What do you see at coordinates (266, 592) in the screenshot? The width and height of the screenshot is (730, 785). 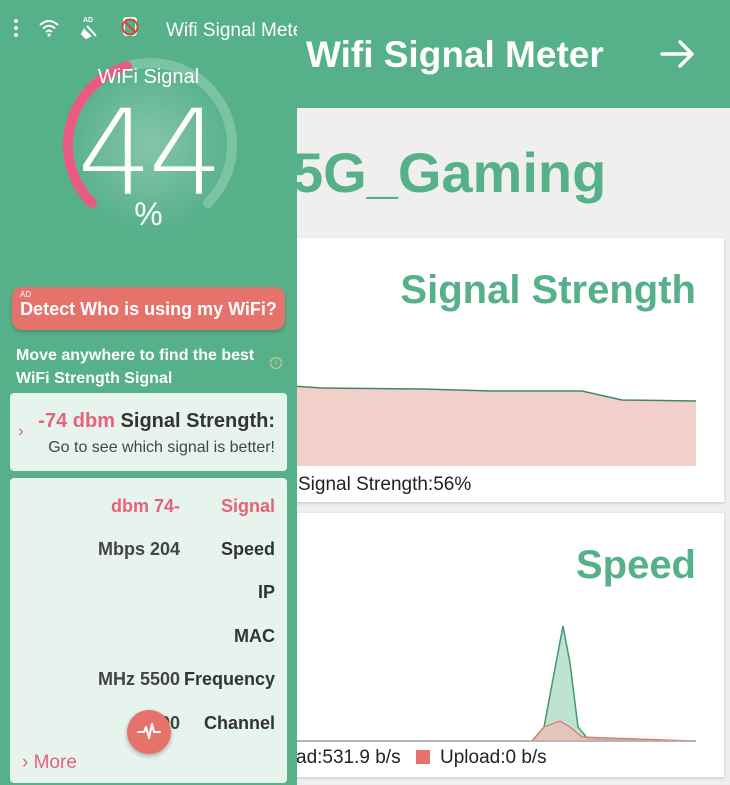 I see `info-key: IP` at bounding box center [266, 592].